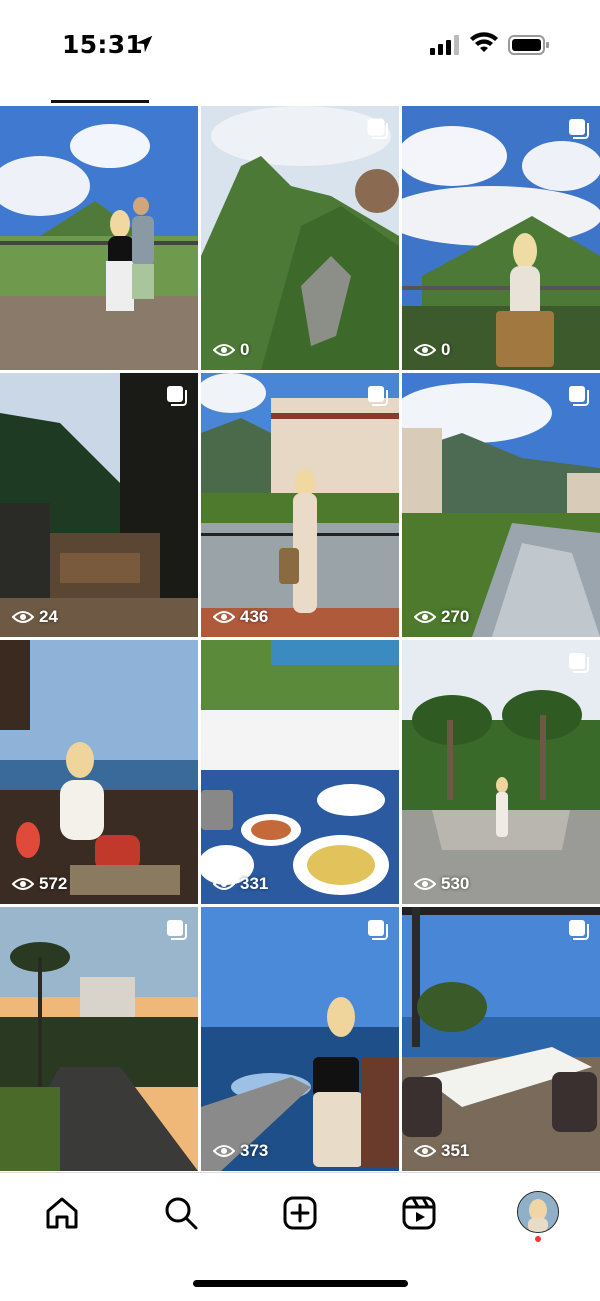 The width and height of the screenshot is (600, 1301). I want to click on profile-avatar, so click(538, 1212).